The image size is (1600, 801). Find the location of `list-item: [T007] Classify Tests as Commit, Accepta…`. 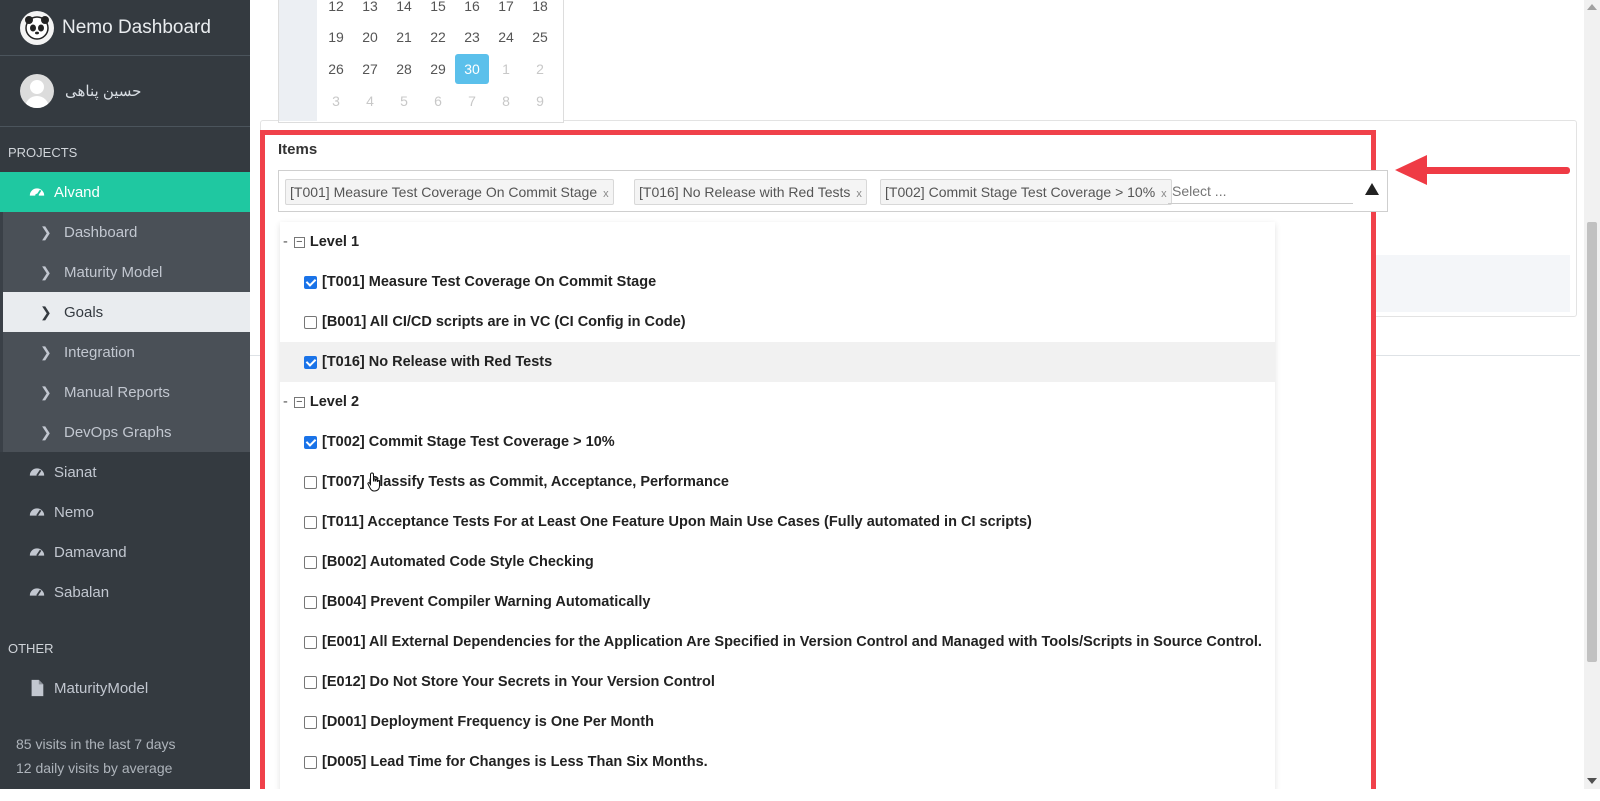

list-item: [T007] Classify Tests as Commit, Accepta… is located at coordinates (777, 482).